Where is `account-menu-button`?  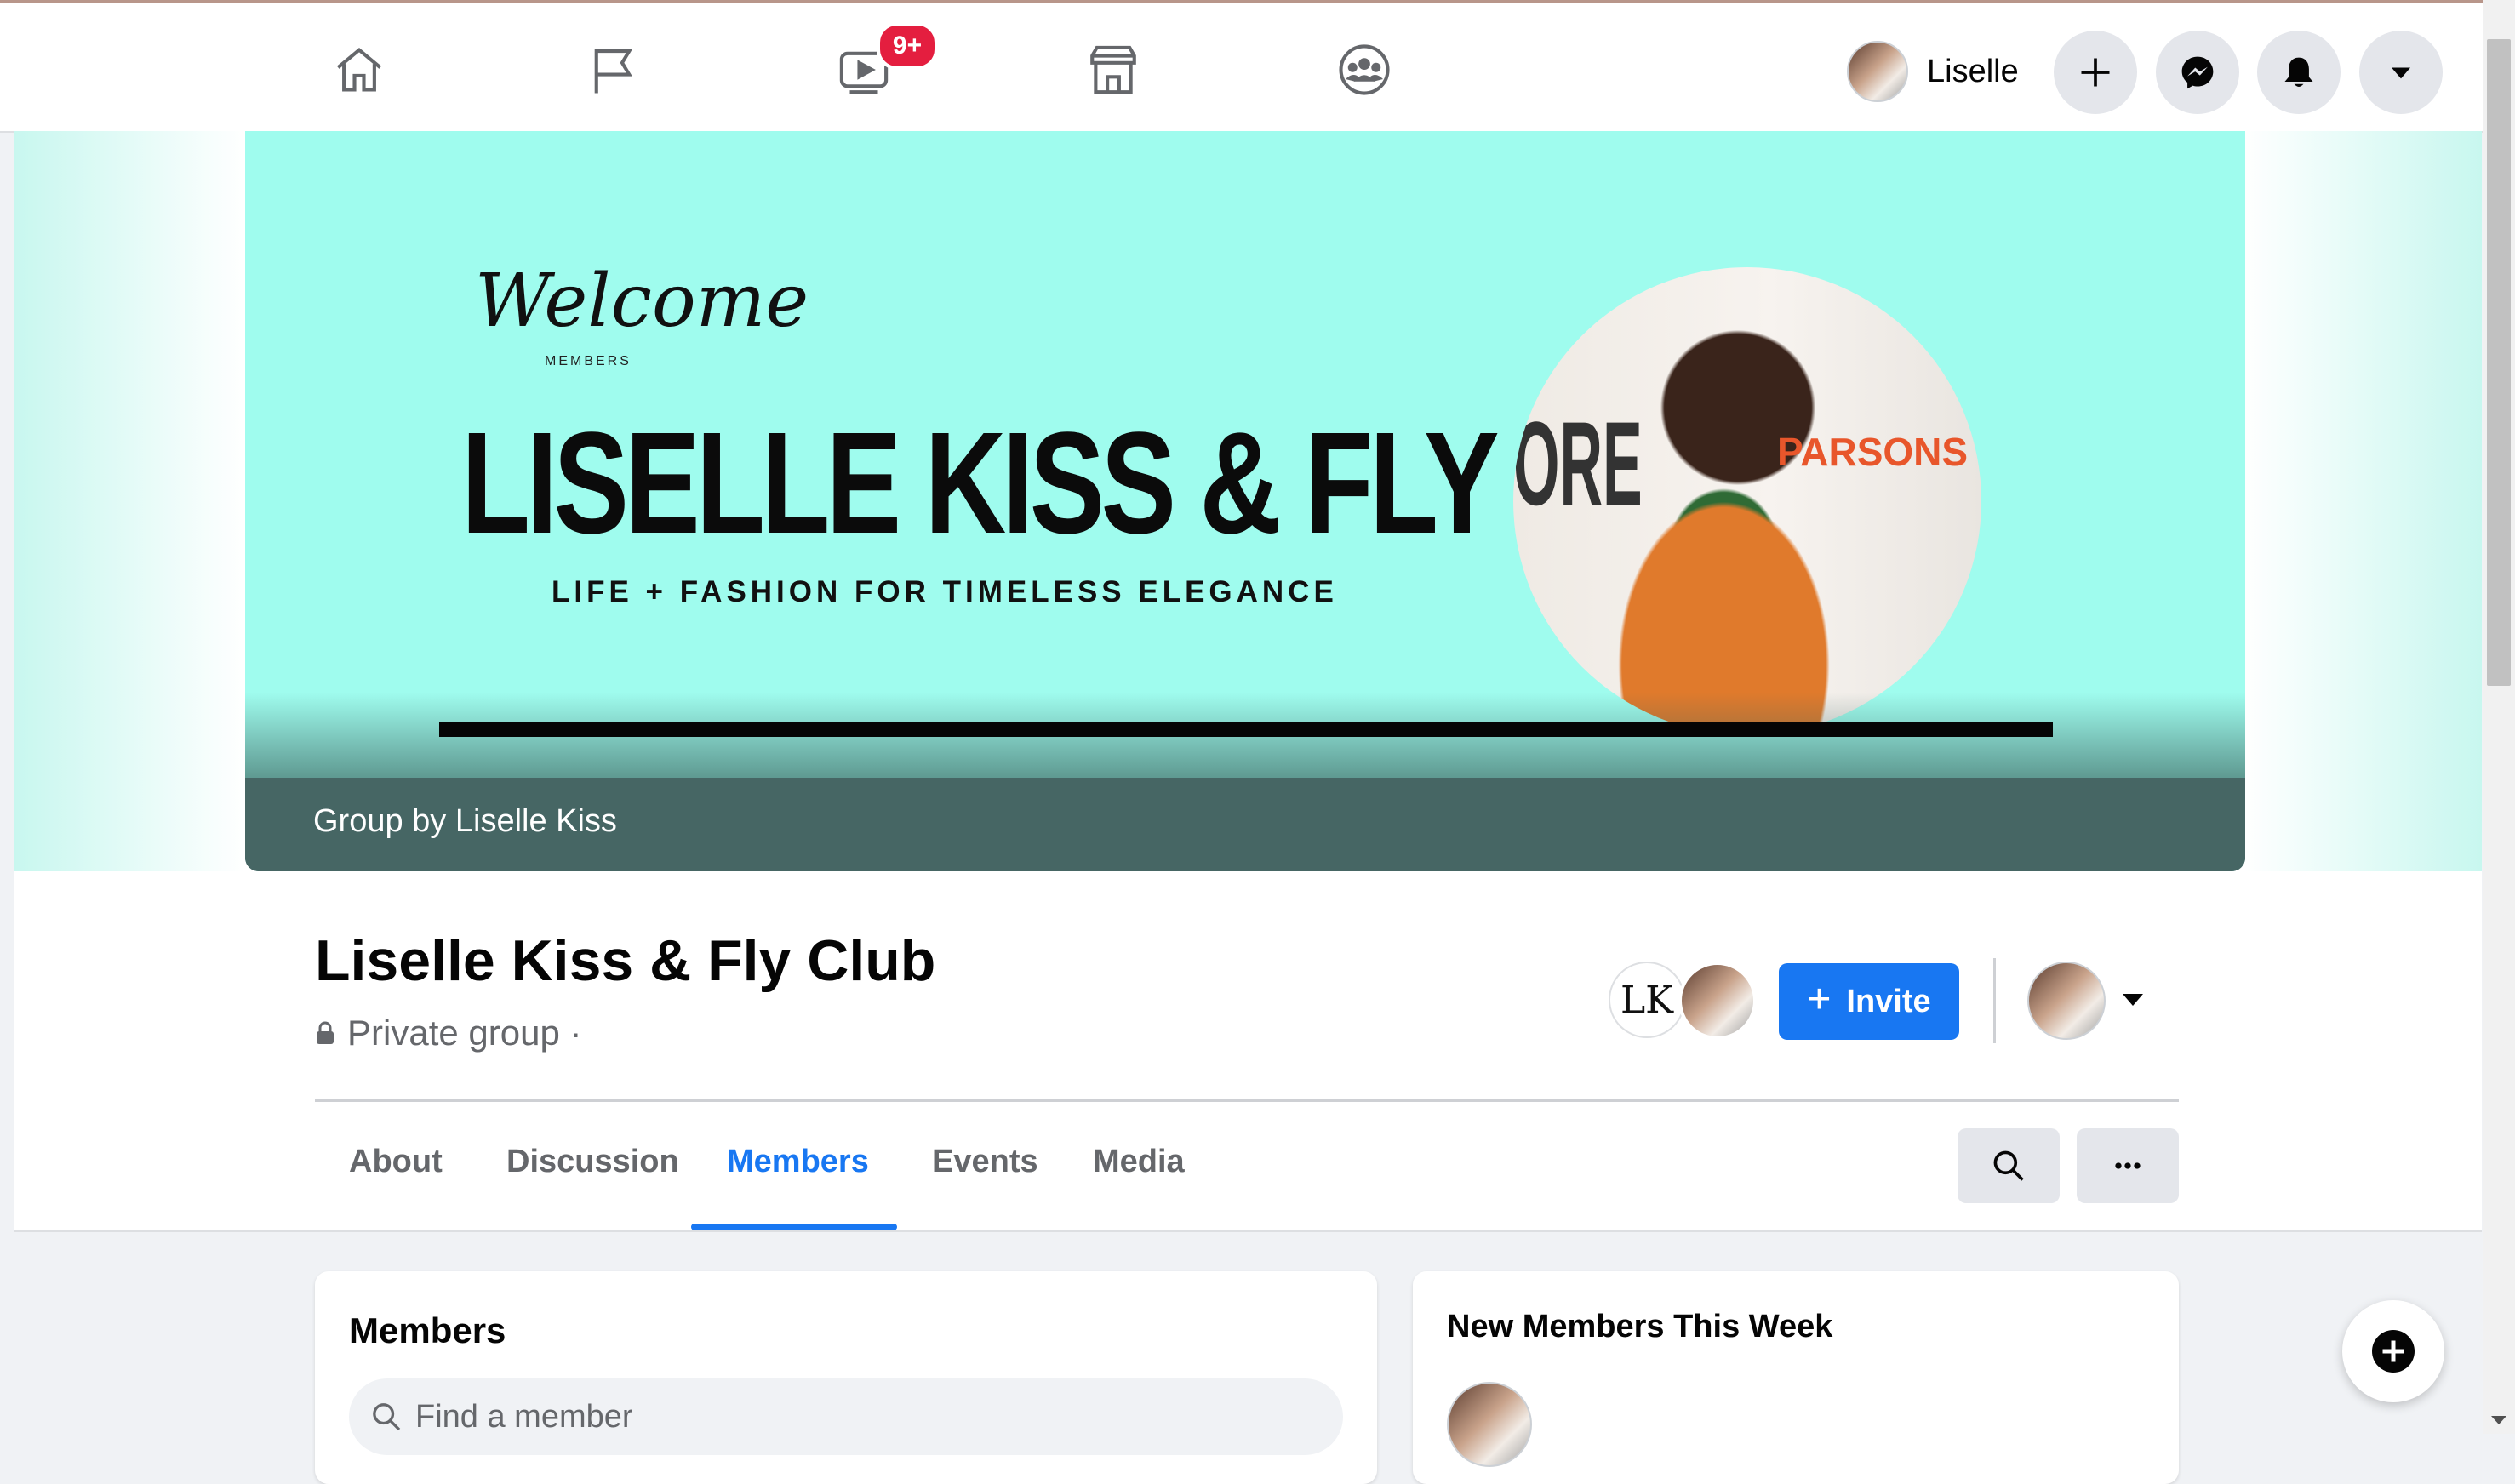 account-menu-button is located at coordinates (2401, 72).